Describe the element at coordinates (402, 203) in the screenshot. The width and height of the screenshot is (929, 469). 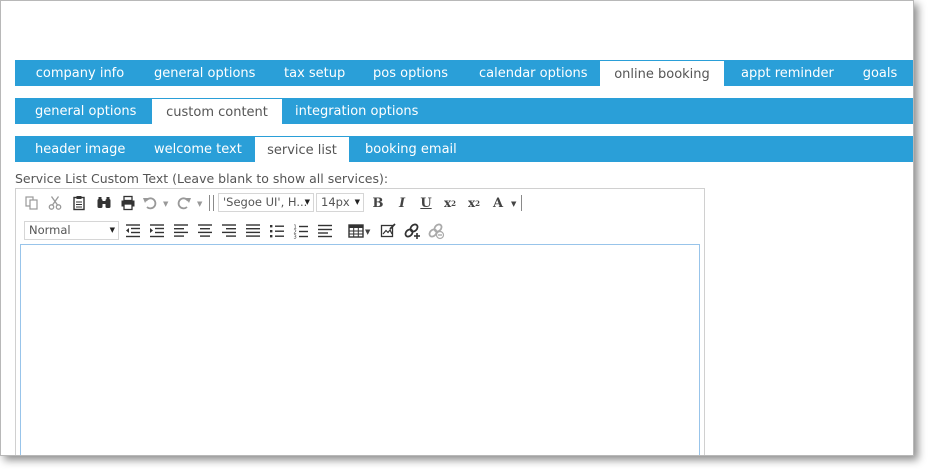
I see `italic-icon: I` at that location.